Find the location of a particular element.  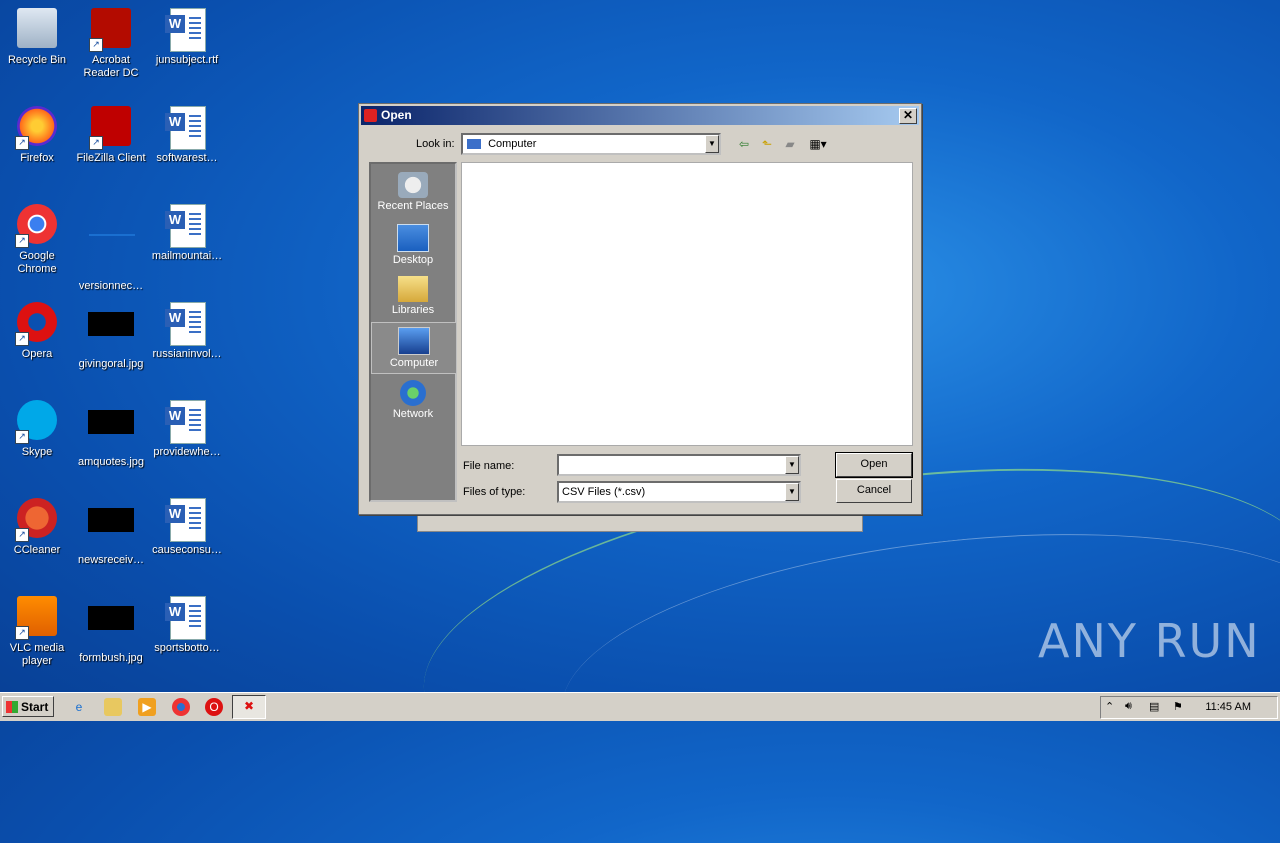

ie-icon: e is located at coordinates (79, 707).